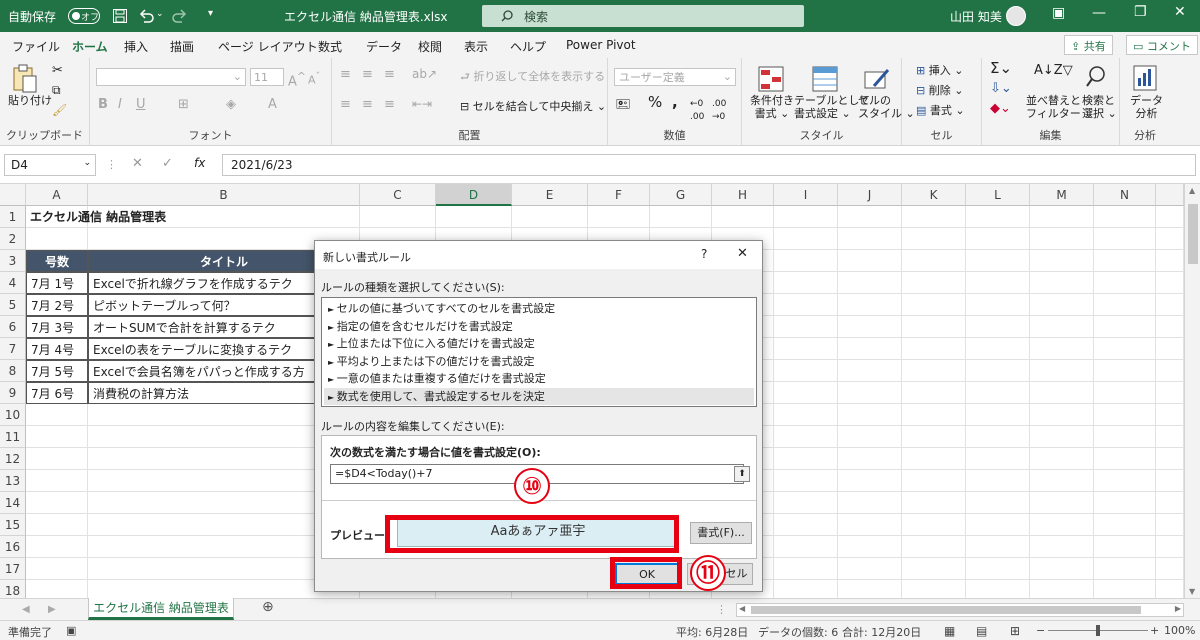 The width and height of the screenshot is (1200, 640). What do you see at coordinates (345, 74) in the screenshot?
I see `align-top-icon: ≡` at bounding box center [345, 74].